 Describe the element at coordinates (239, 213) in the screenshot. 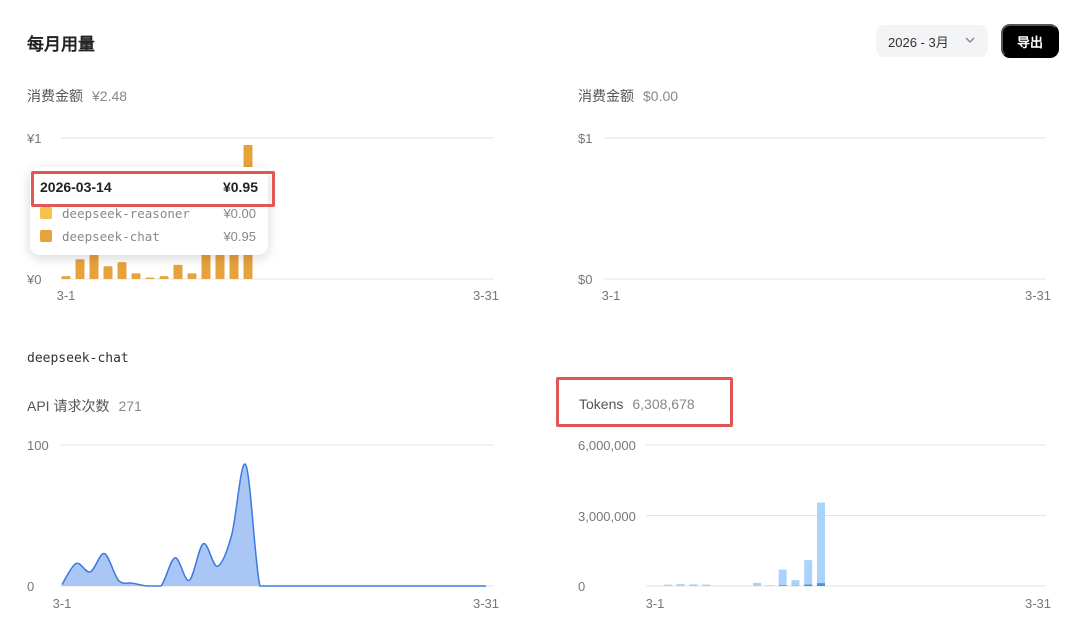

I see `tooltip-model-value: ¥0.00` at that location.